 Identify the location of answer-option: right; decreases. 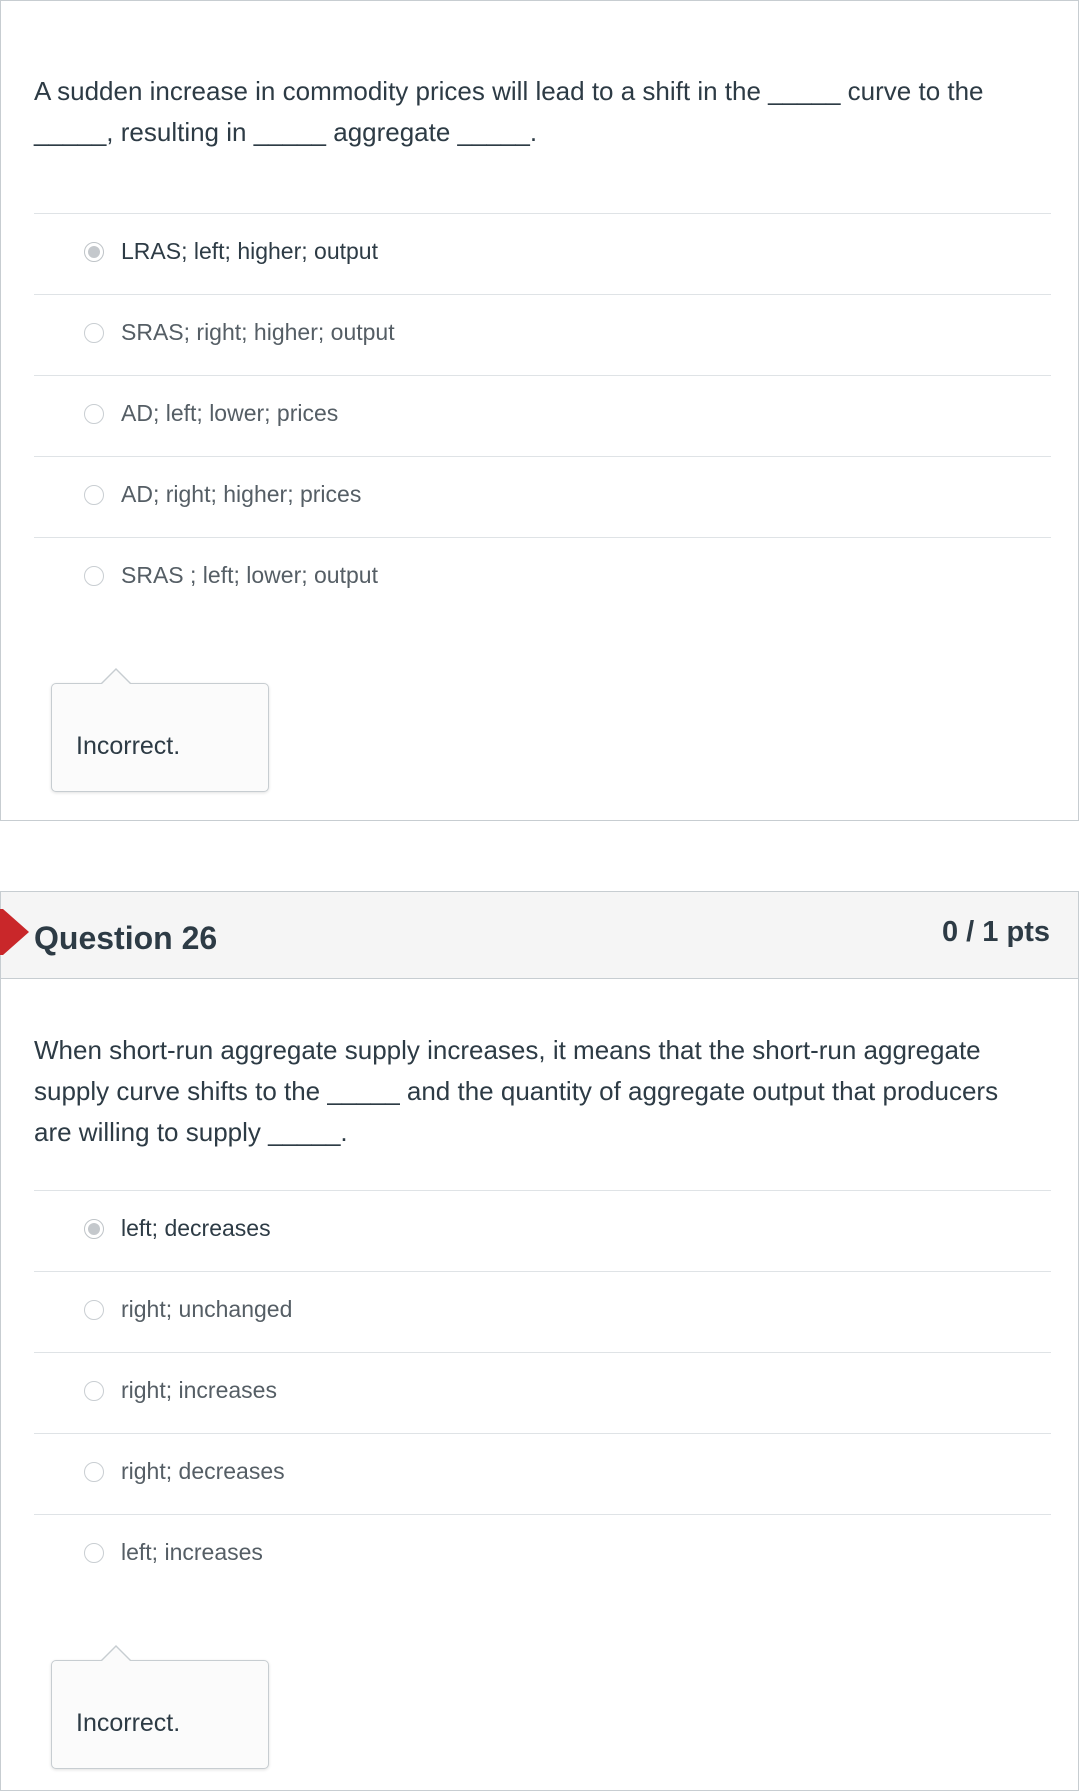
(542, 1474).